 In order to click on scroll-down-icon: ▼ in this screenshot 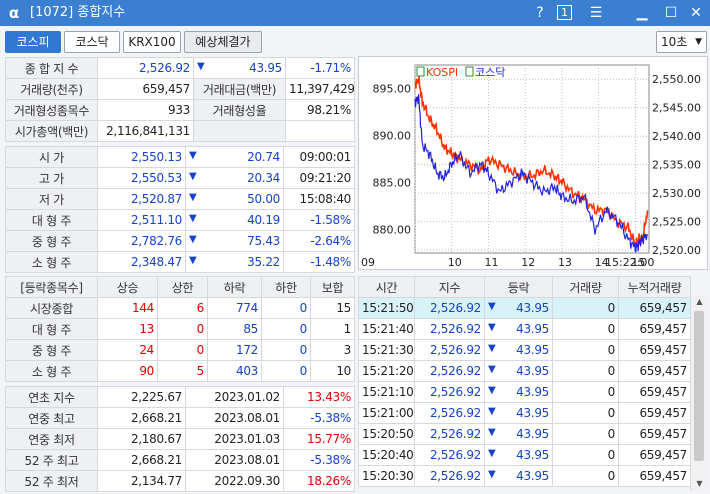, I will do `click(699, 484)`.